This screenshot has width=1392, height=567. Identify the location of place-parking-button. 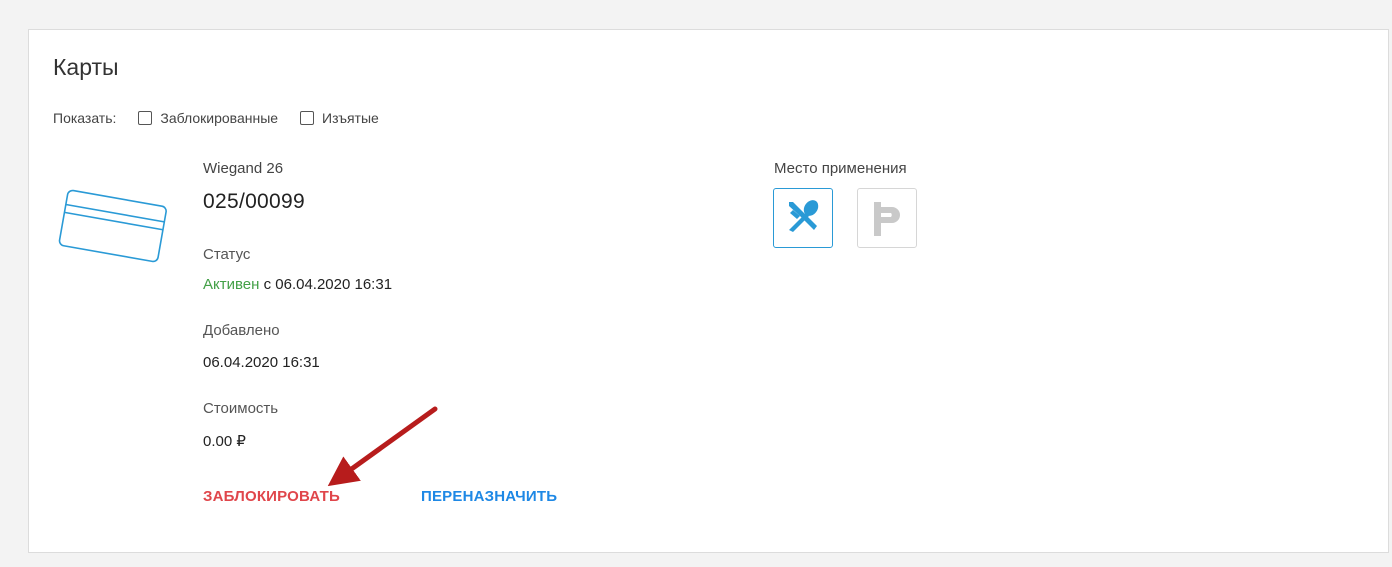
(887, 218).